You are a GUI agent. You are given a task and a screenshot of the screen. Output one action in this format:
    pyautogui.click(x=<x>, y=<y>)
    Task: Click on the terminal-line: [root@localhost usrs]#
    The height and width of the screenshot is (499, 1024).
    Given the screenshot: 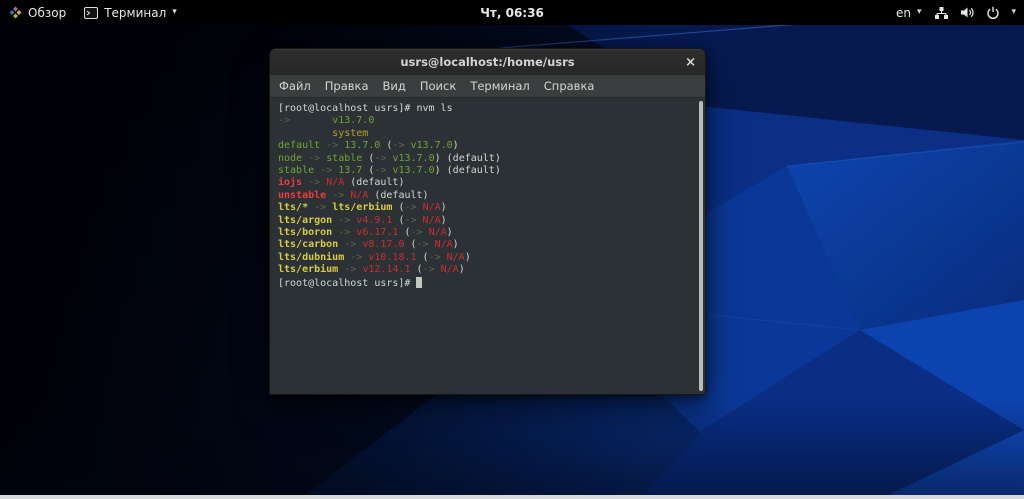 What is the action you would take?
    pyautogui.click(x=486, y=283)
    